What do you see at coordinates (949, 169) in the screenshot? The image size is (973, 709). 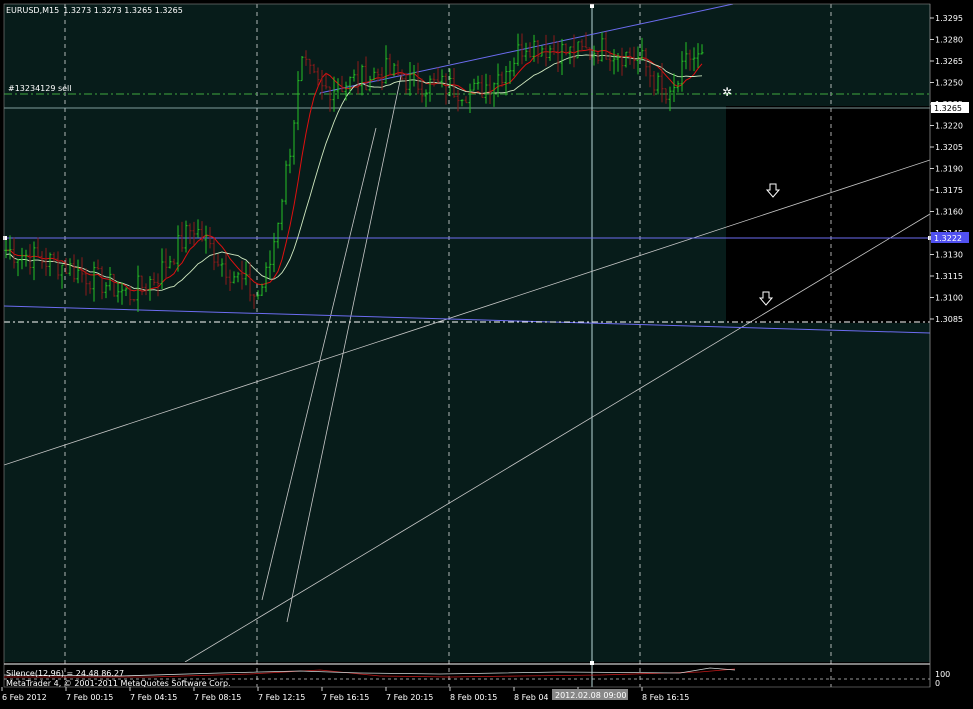 I see `y-tick-label: 1.3190` at bounding box center [949, 169].